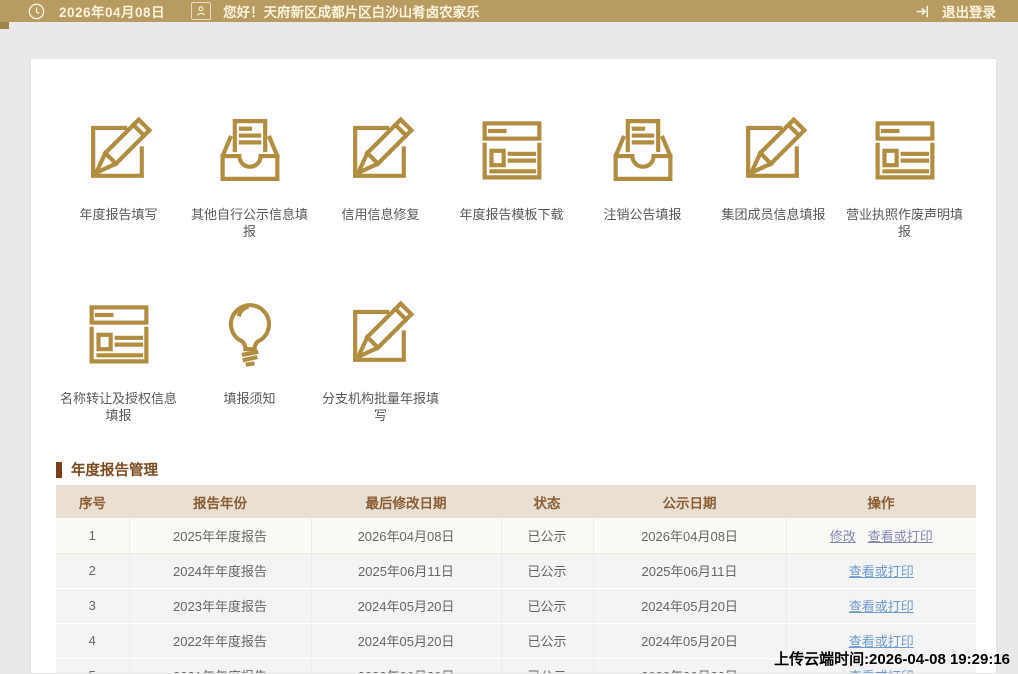 The image size is (1018, 674). I want to click on feature-item: 营业执照作废声明填报, so click(904, 175).